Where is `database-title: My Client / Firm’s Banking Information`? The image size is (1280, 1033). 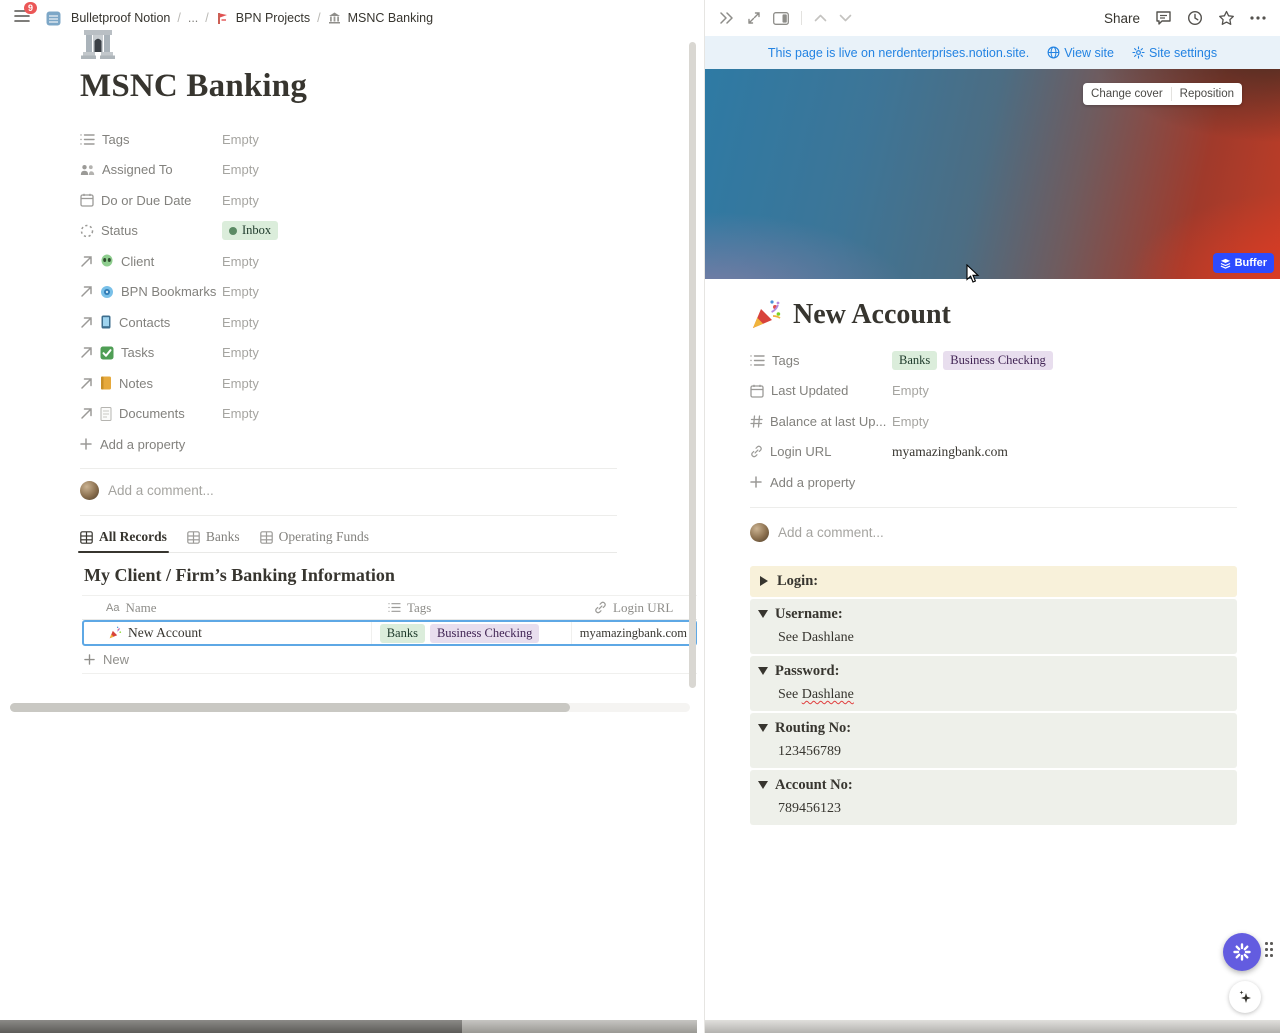
database-title: My Client / Firm’s Banking Information is located at coordinates (239, 575).